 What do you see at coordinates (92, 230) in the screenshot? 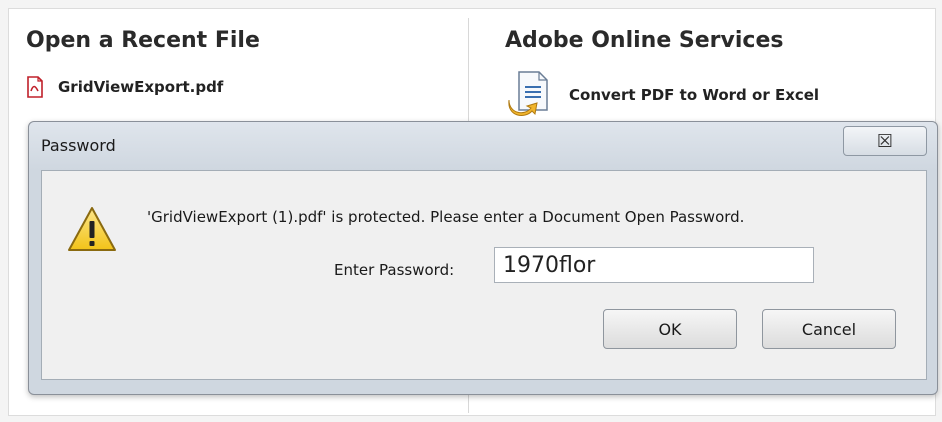
I see `warning-icon` at bounding box center [92, 230].